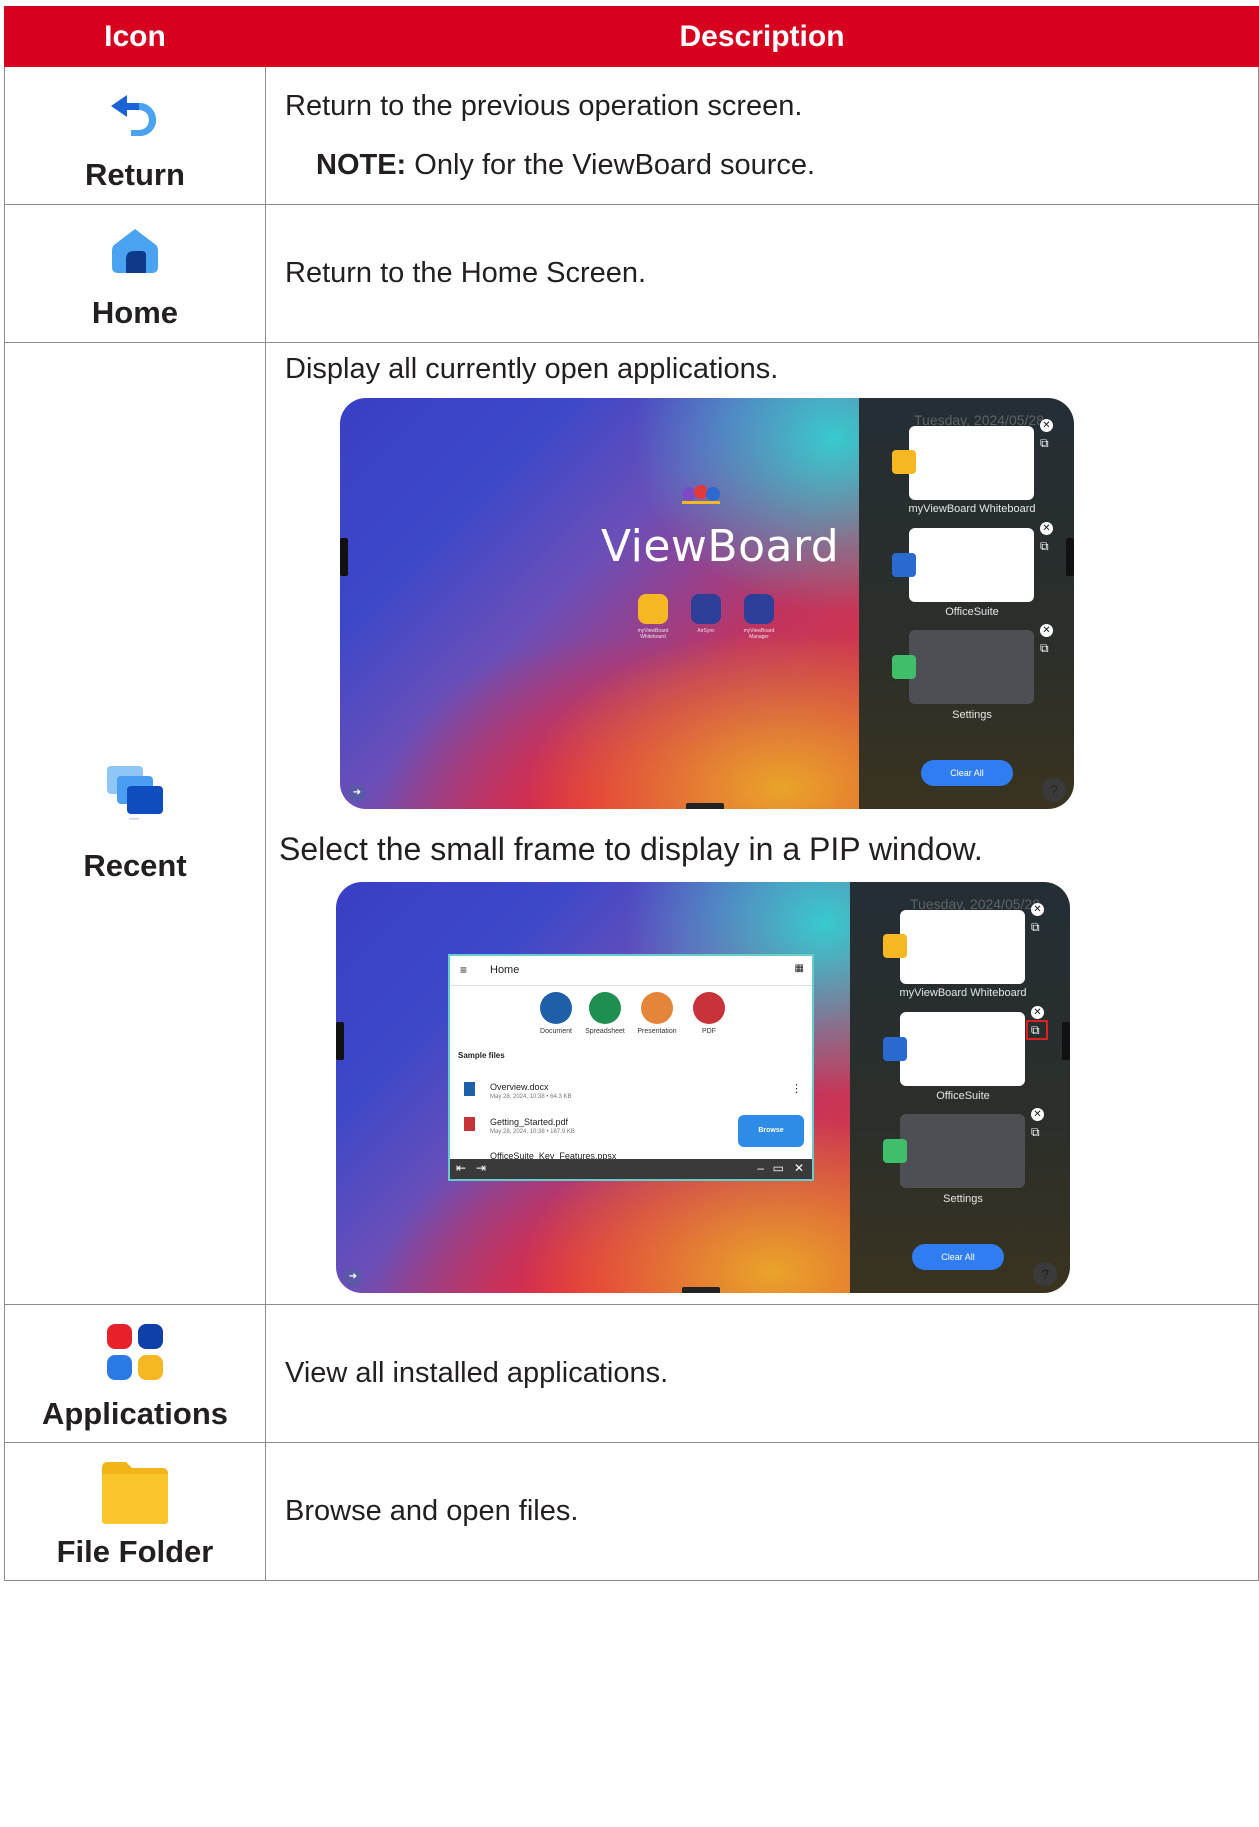 The image size is (1259, 1827). What do you see at coordinates (531, 1097) in the screenshot?
I see `file-meta: May 28, 2024, 10:38 • 64.3 KB` at bounding box center [531, 1097].